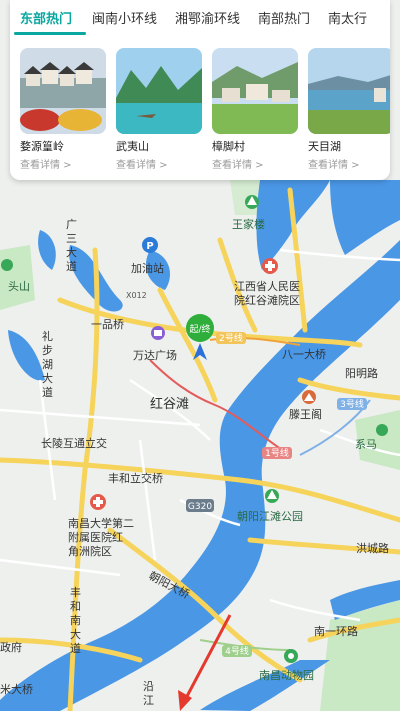 This screenshot has width=400, height=711. What do you see at coordinates (347, 19) in the screenshot?
I see `tab-south-taihang: 南太行` at bounding box center [347, 19].